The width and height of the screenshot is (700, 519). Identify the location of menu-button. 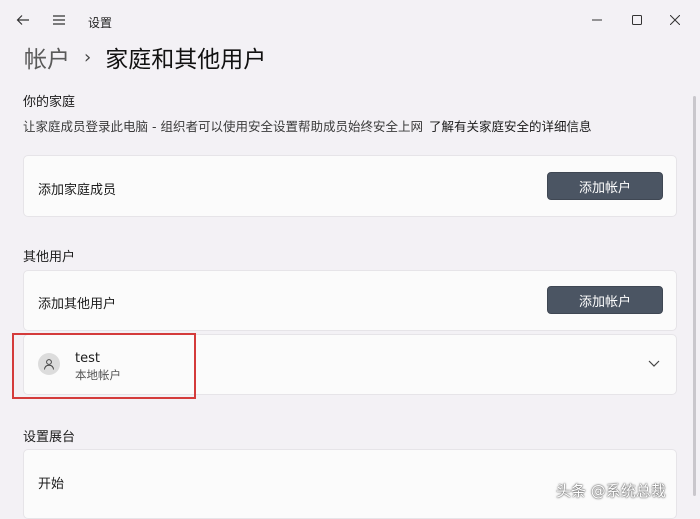
(59, 20).